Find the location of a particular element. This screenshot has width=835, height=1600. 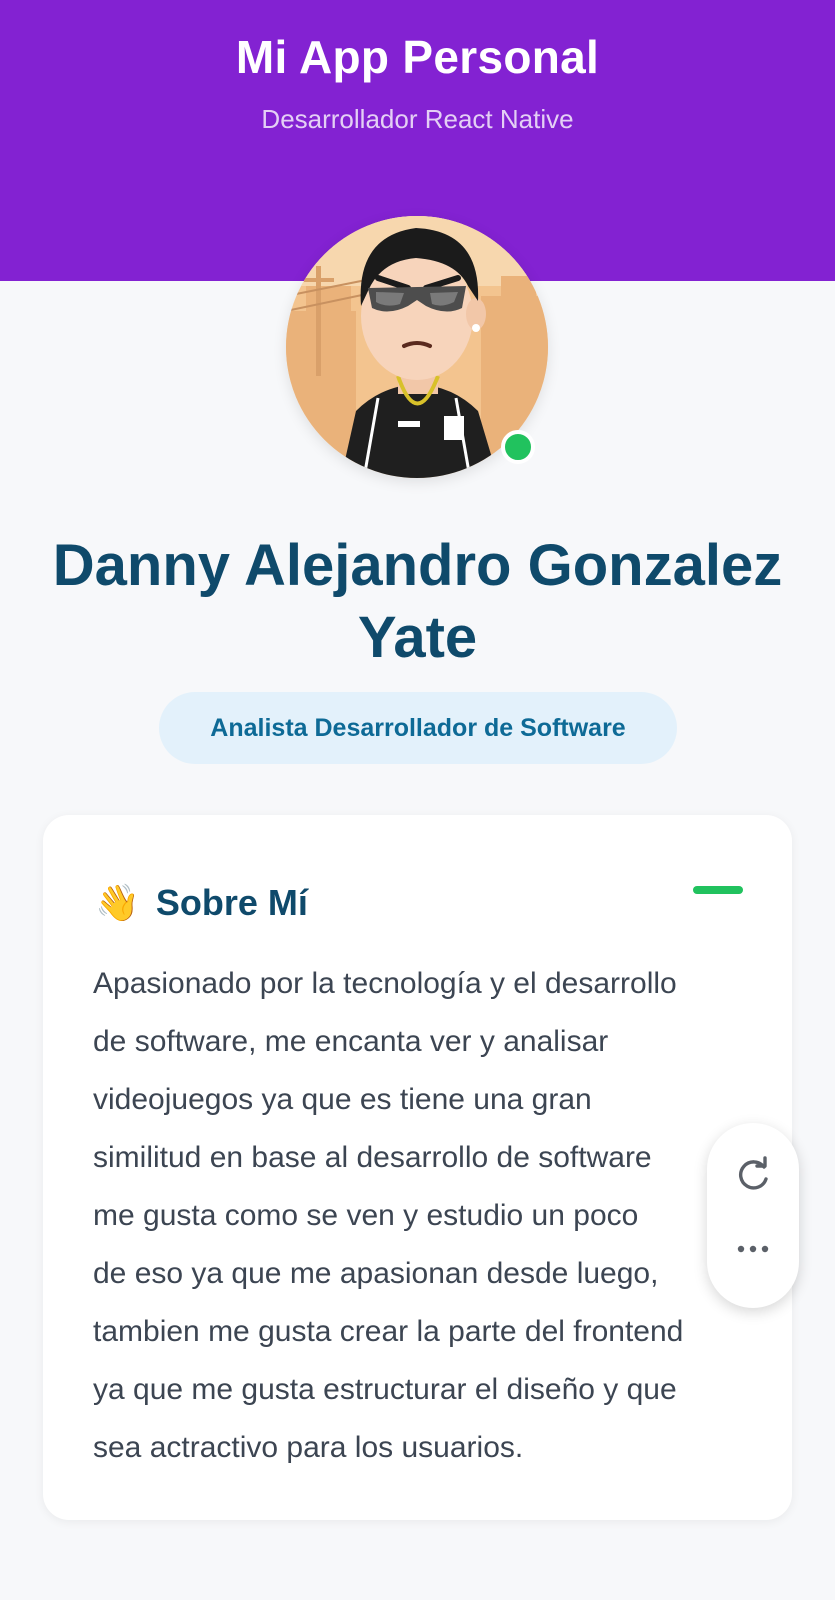

about-card-header: 👋 Sobre Mí is located at coordinates (201, 903).